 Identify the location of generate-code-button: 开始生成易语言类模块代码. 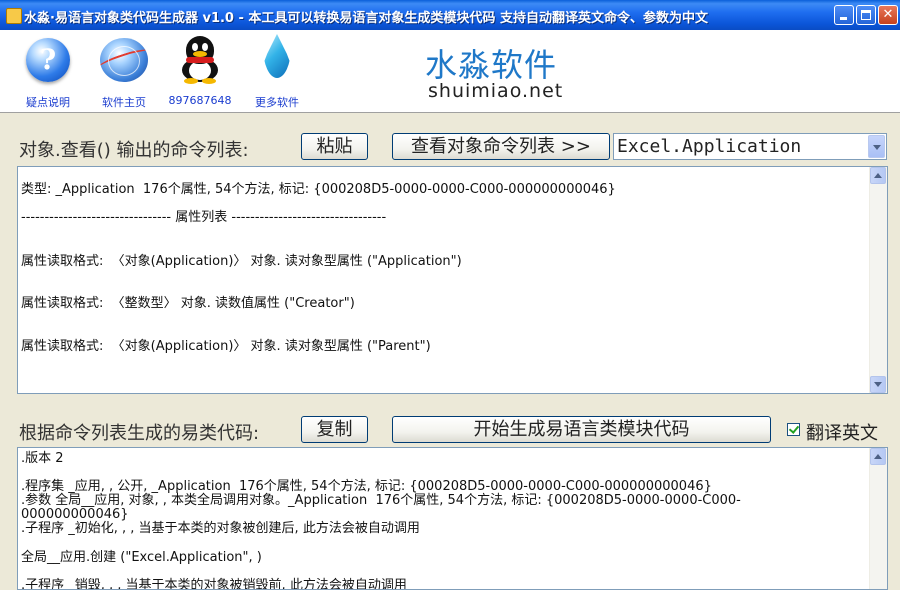
(581, 429).